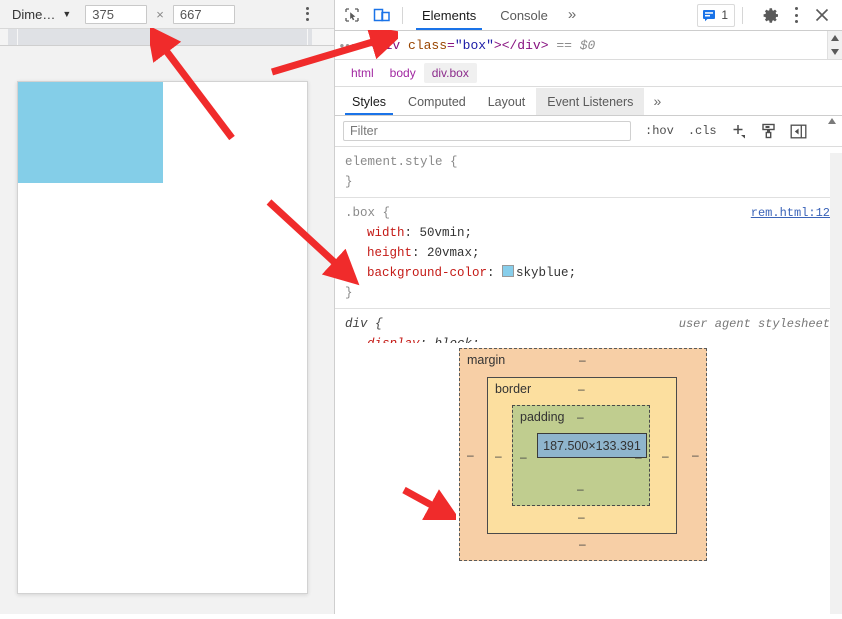 This screenshot has width=842, height=619. I want to click on console-message-count: 1, so click(724, 15).